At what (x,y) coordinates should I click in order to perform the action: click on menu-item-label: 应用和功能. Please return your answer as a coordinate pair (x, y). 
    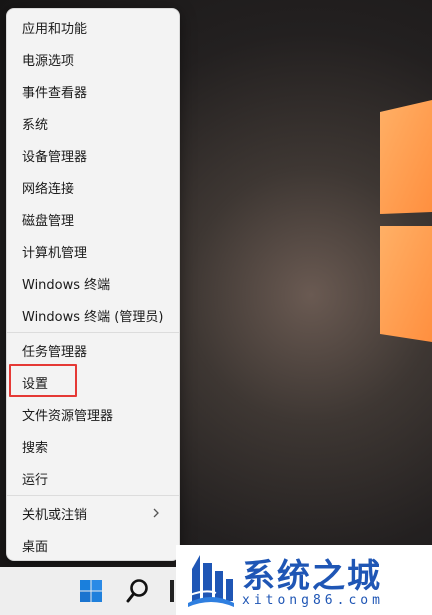
    Looking at the image, I should click on (55, 29).